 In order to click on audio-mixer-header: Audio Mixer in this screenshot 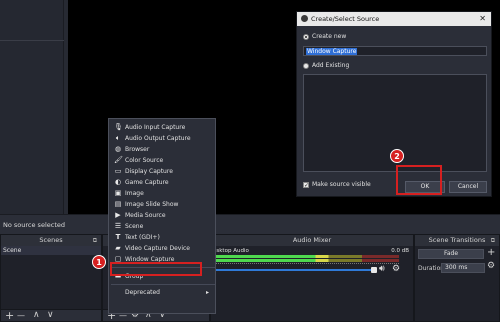, I will do `click(312, 240)`.